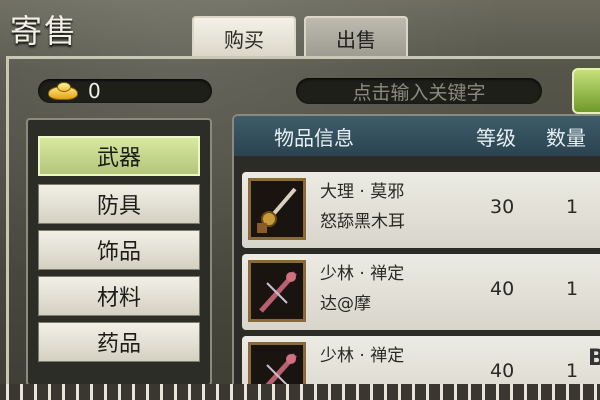 Image resolution: width=600 pixels, height=400 pixels. What do you see at coordinates (119, 204) in the screenshot?
I see `category-armor: 防具` at bounding box center [119, 204].